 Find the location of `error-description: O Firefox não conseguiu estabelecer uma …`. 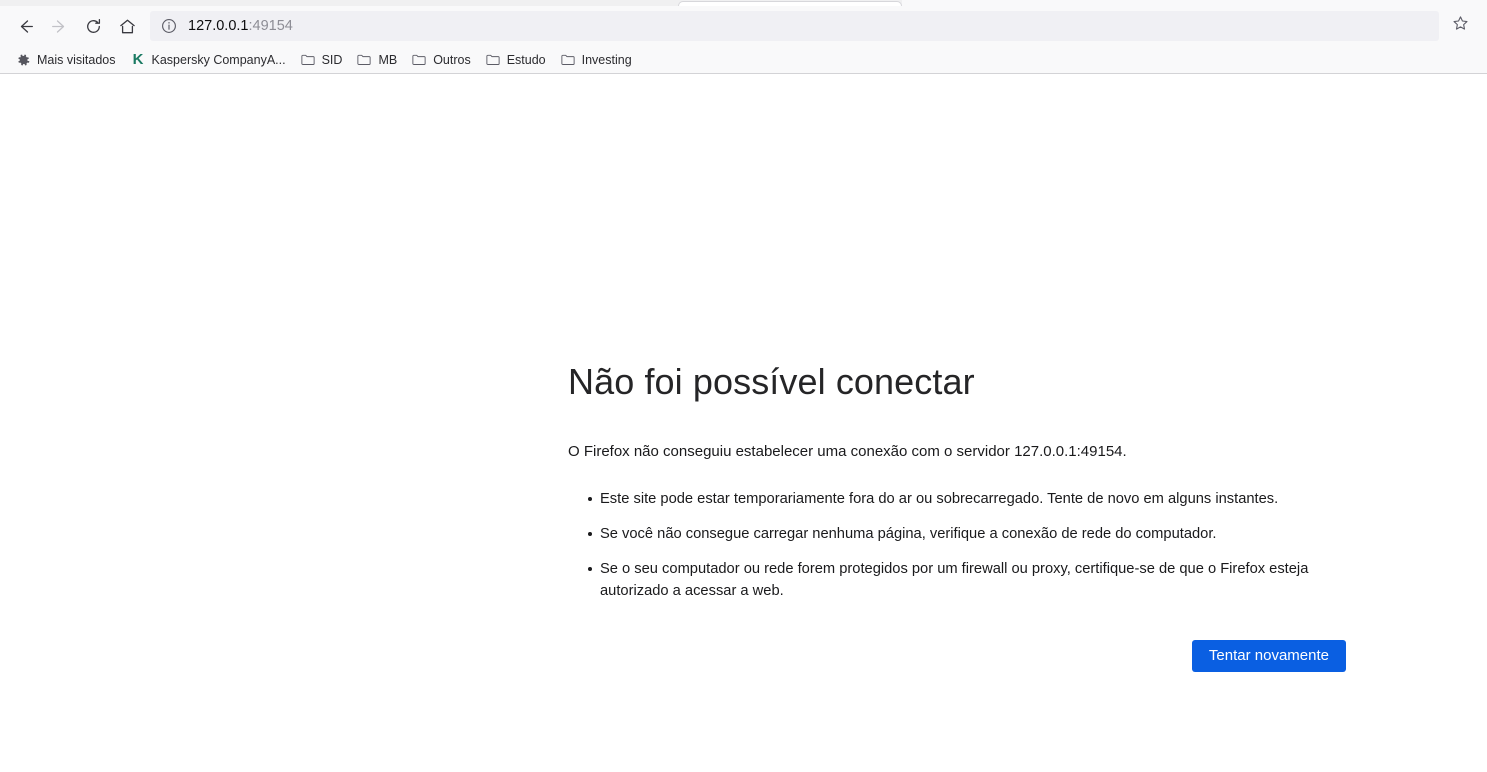

error-description: O Firefox não conseguiu estabelecer uma … is located at coordinates (847, 452).